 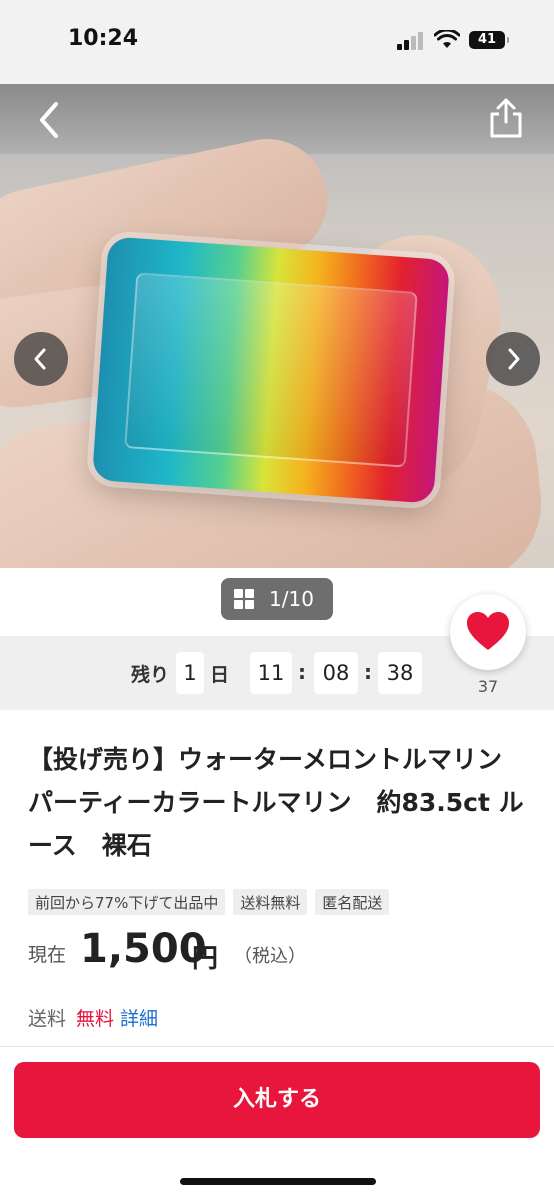 What do you see at coordinates (95, 1019) in the screenshot?
I see `shipping-value: 無料` at bounding box center [95, 1019].